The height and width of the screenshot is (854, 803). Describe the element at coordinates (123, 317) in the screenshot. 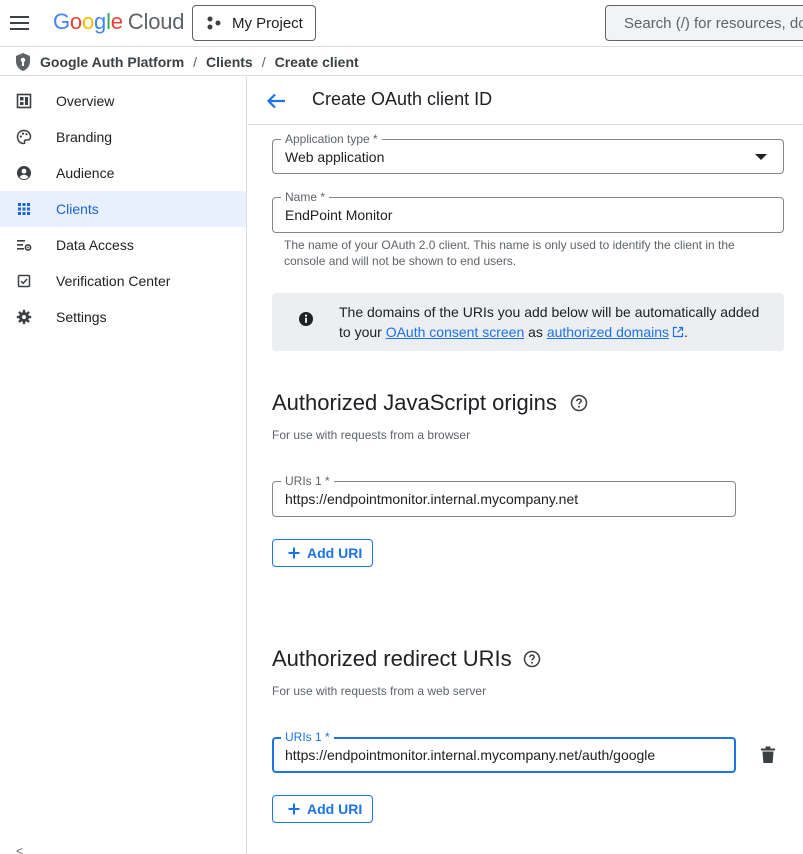

I see `sidebar-item-settings: Settings` at that location.